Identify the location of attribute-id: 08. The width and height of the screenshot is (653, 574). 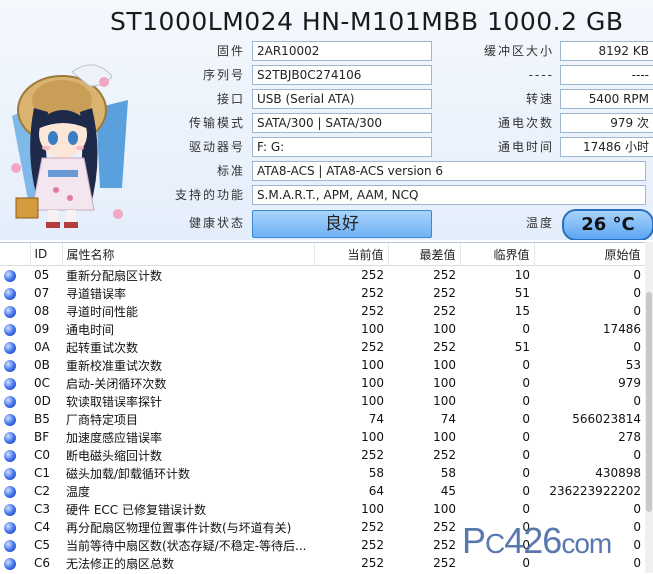
(42, 311).